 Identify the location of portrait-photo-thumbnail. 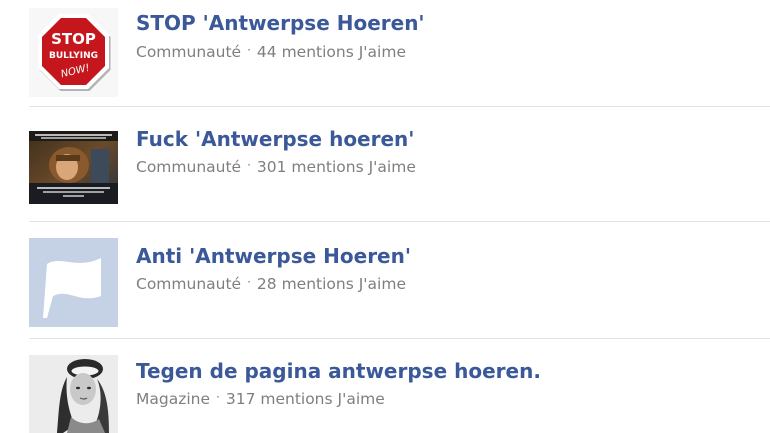
(73, 394).